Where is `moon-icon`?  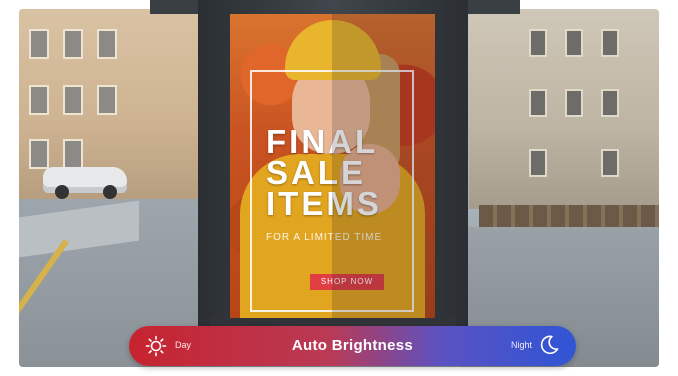 moon-icon is located at coordinates (549, 345).